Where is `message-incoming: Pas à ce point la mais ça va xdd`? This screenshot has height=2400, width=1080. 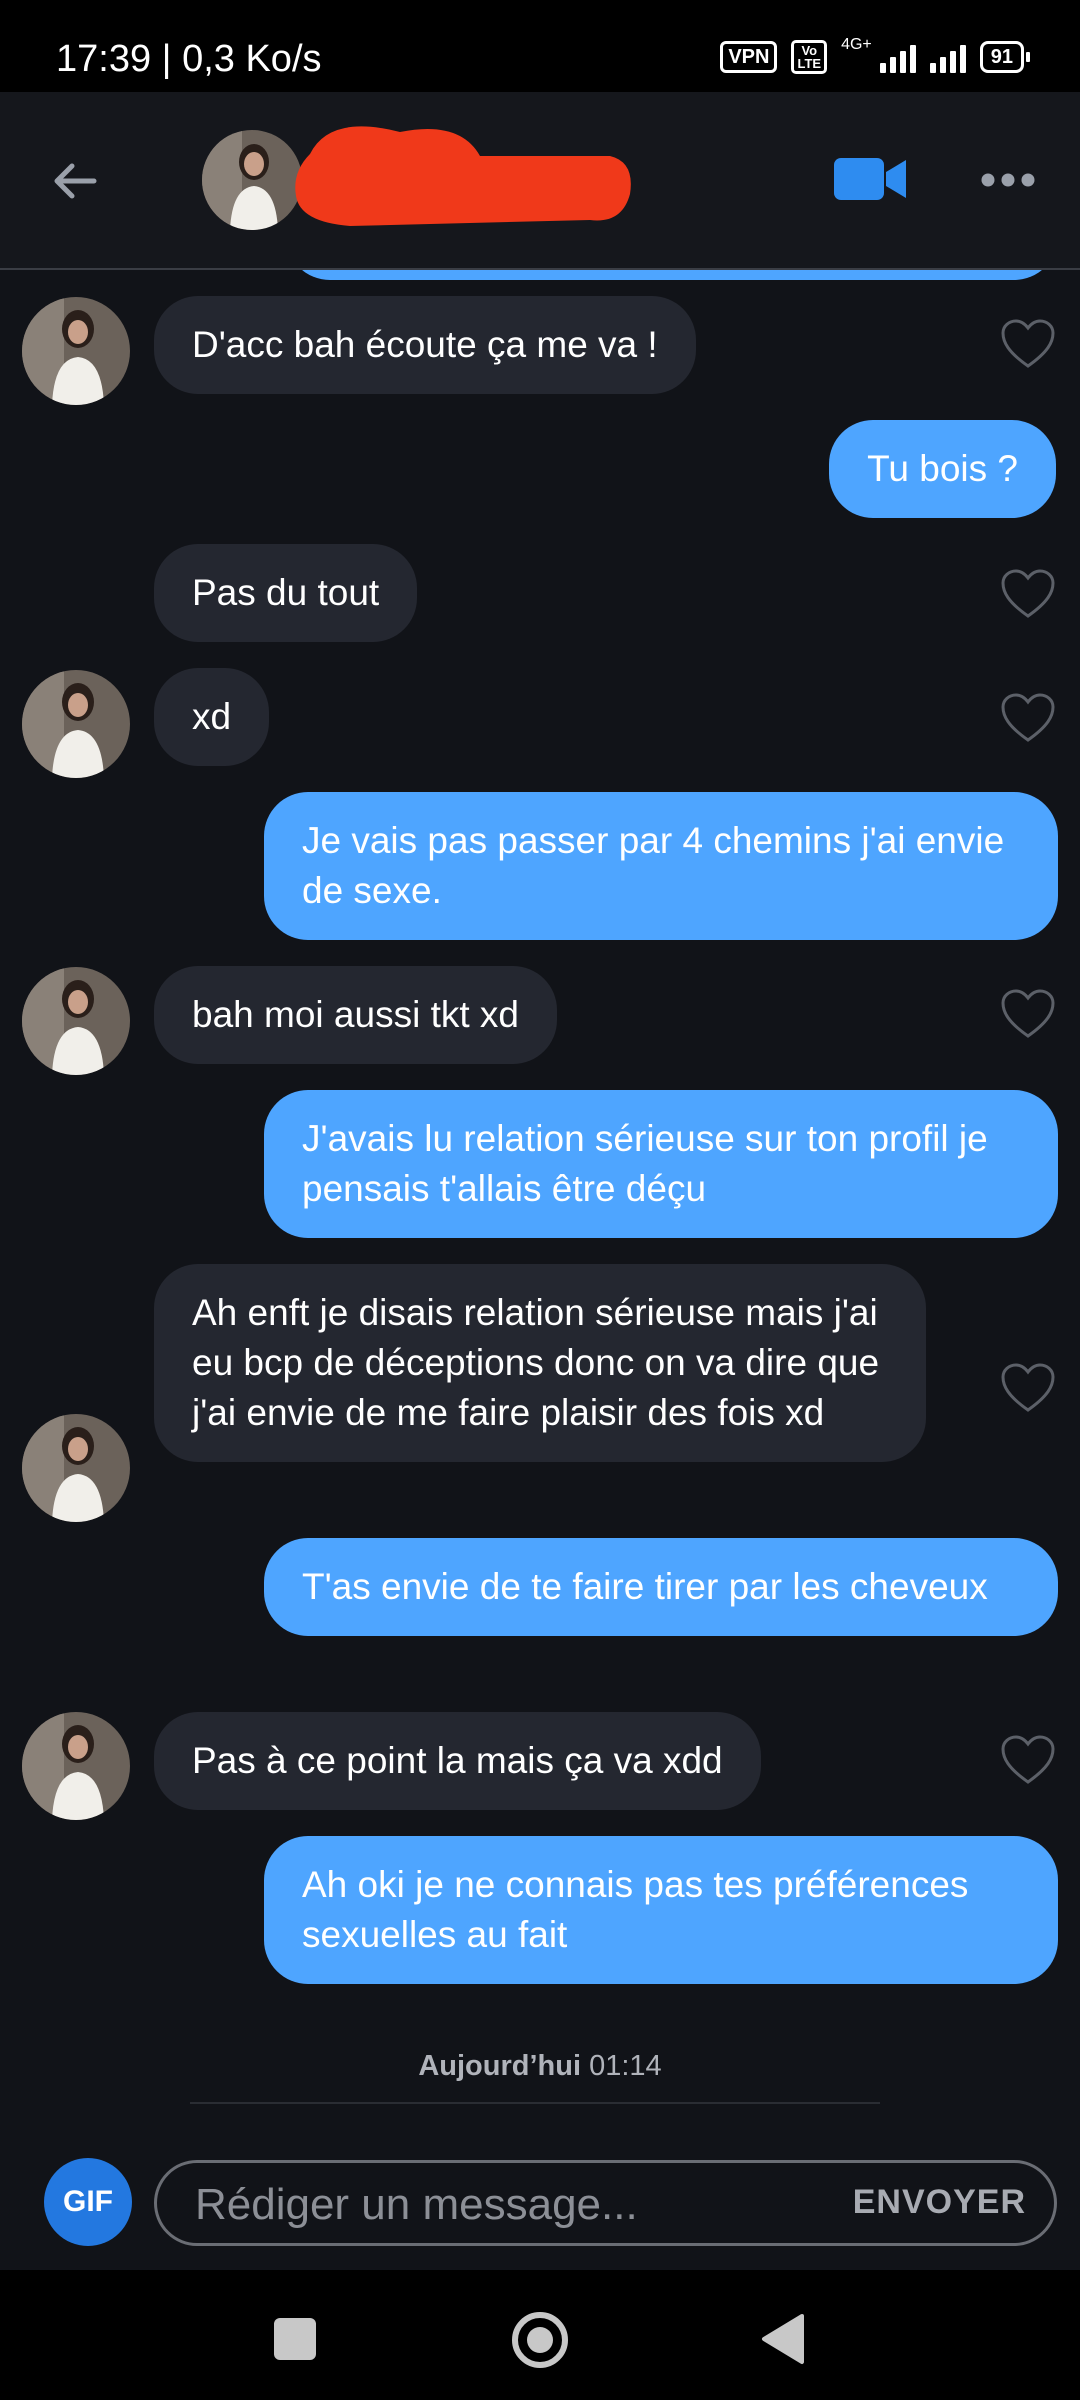 message-incoming: Pas à ce point la mais ça va xdd is located at coordinates (457, 1761).